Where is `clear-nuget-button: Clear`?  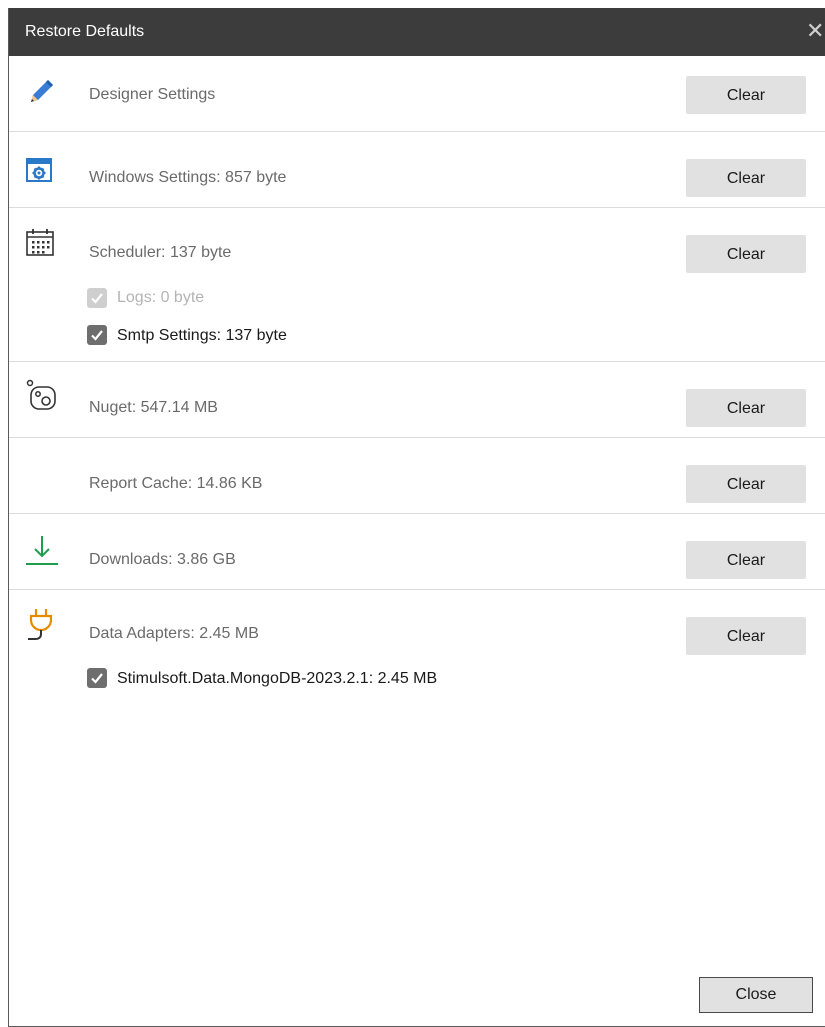 clear-nuget-button: Clear is located at coordinates (746, 408).